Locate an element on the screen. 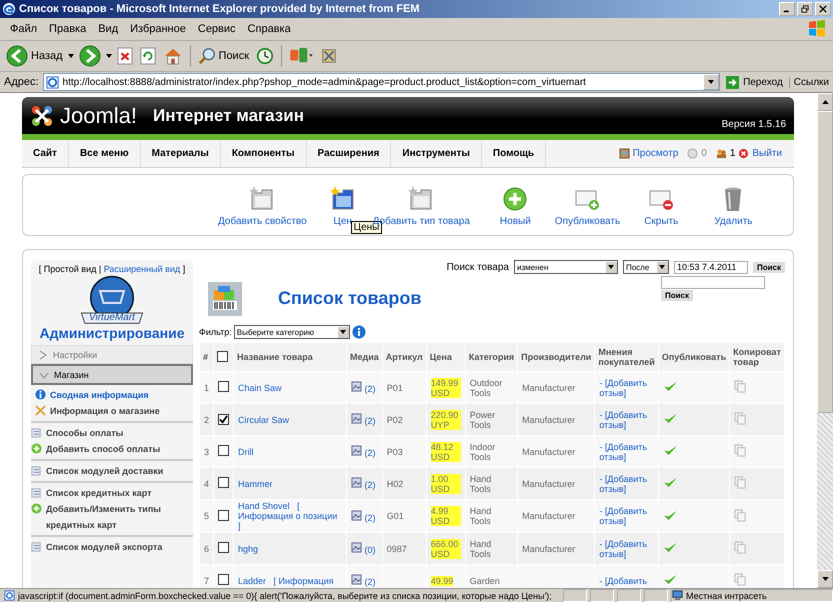 The height and width of the screenshot is (602, 833). view-link: [ Простой вид | is located at coordinates (70, 269).